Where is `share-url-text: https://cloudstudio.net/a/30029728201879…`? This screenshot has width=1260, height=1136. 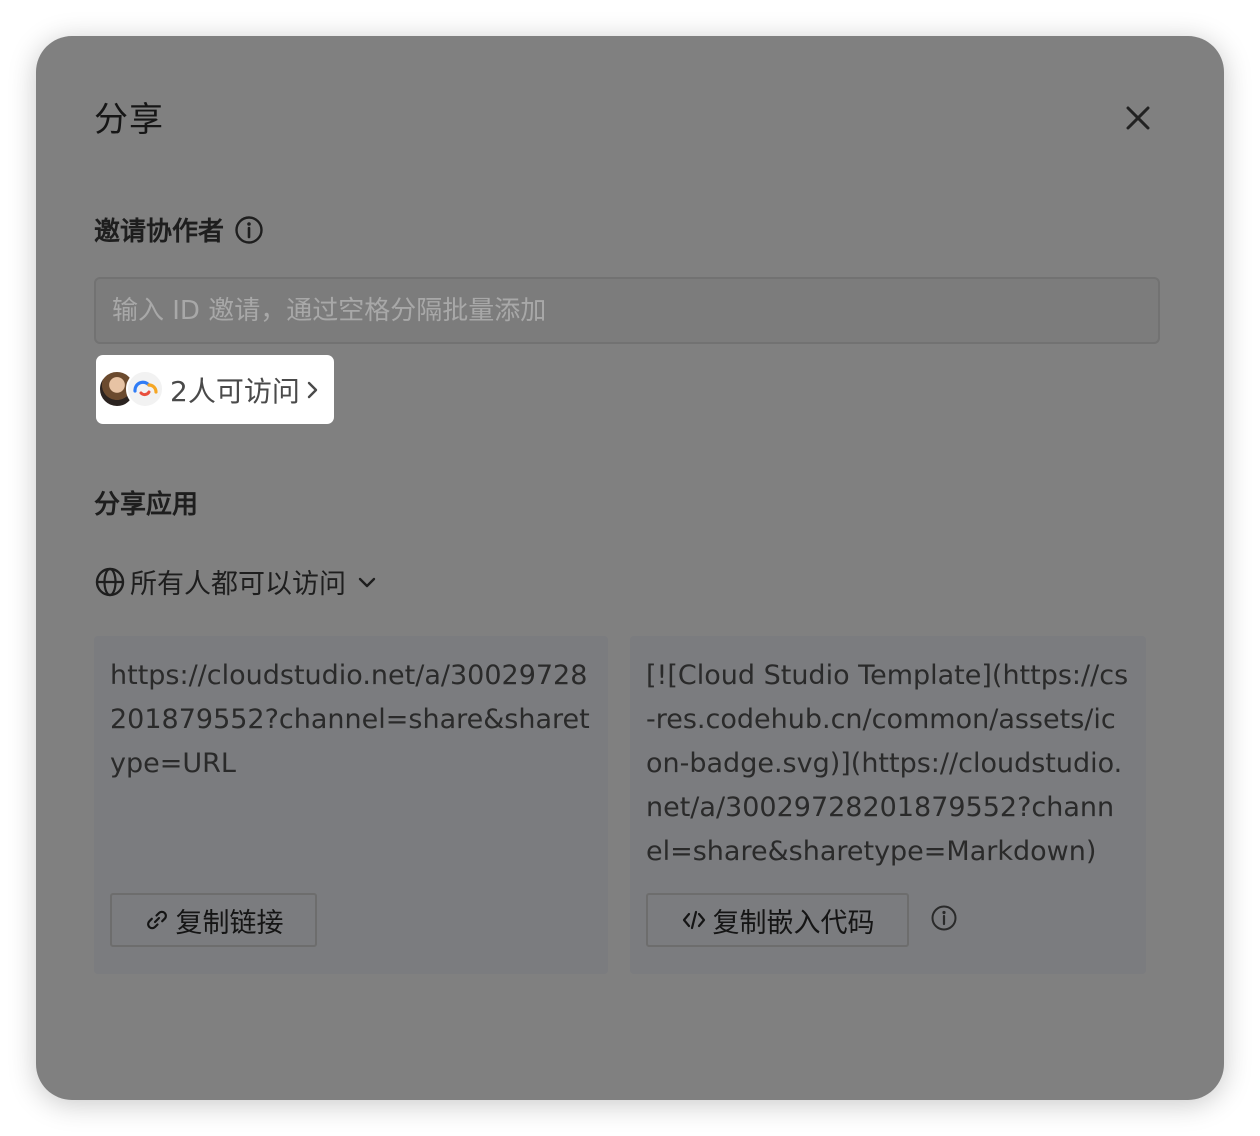 share-url-text: https://cloudstudio.net/a/30029728201879… is located at coordinates (350, 719).